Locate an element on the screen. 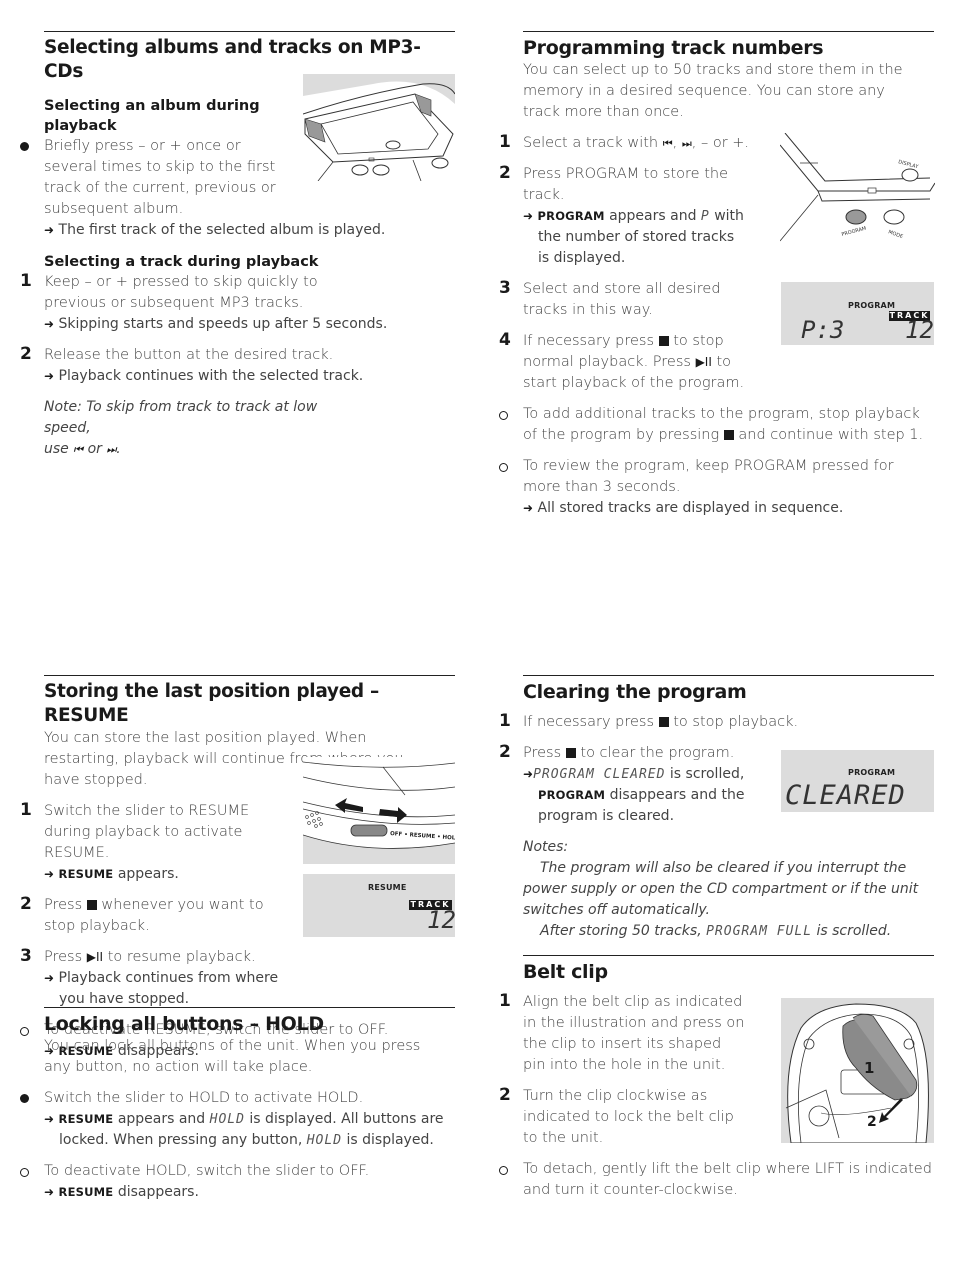  section-title: Locking all buttons – HOLD is located at coordinates (184, 1024).